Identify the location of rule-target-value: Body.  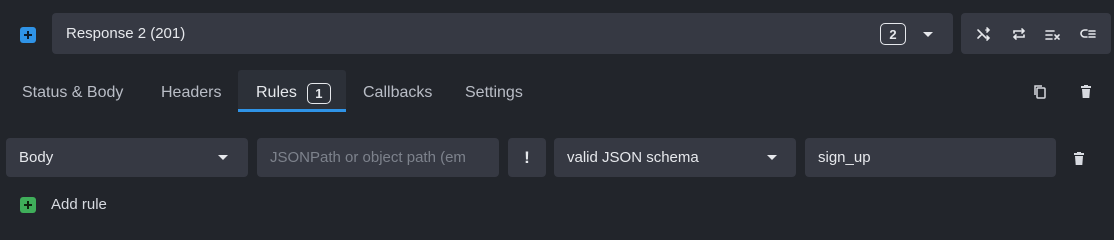
(36, 157).